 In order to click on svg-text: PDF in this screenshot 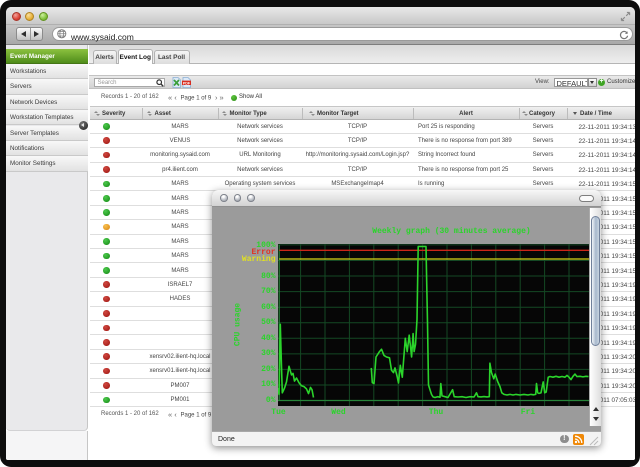, I will do `click(187, 83)`.